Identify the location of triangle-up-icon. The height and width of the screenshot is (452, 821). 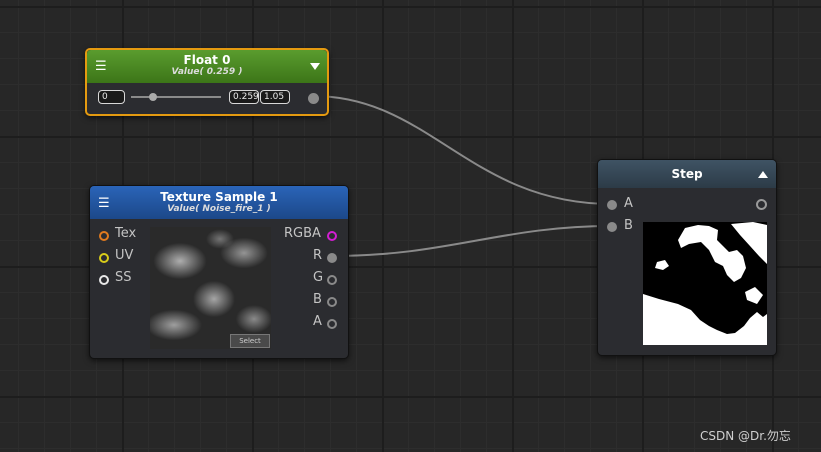
(763, 174).